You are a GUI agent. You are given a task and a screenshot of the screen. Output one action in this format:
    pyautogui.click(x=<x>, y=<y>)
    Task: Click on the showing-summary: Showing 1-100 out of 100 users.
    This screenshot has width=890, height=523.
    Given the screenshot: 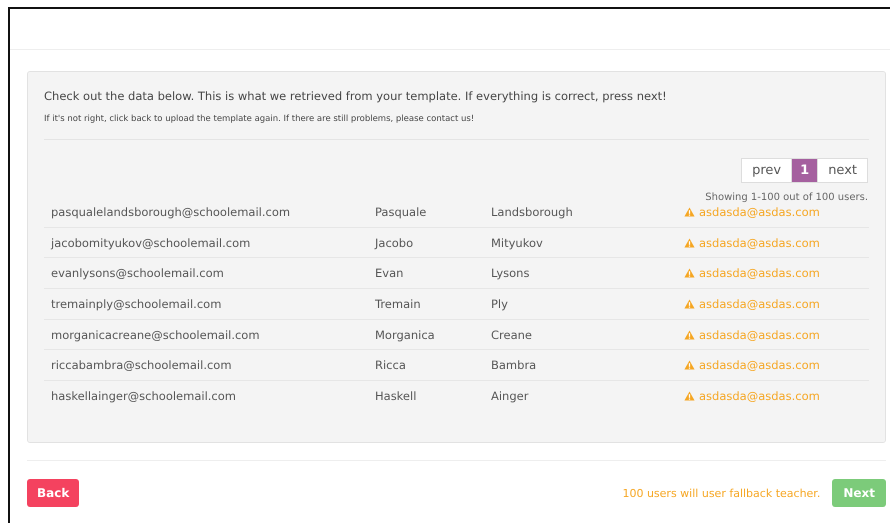 What is the action you would take?
    pyautogui.click(x=786, y=197)
    